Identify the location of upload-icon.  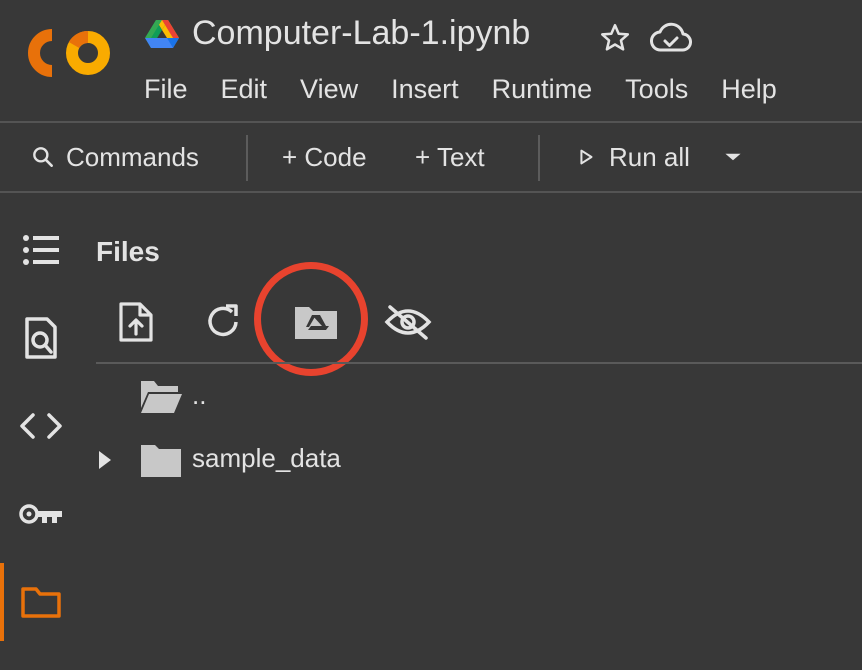
(136, 322).